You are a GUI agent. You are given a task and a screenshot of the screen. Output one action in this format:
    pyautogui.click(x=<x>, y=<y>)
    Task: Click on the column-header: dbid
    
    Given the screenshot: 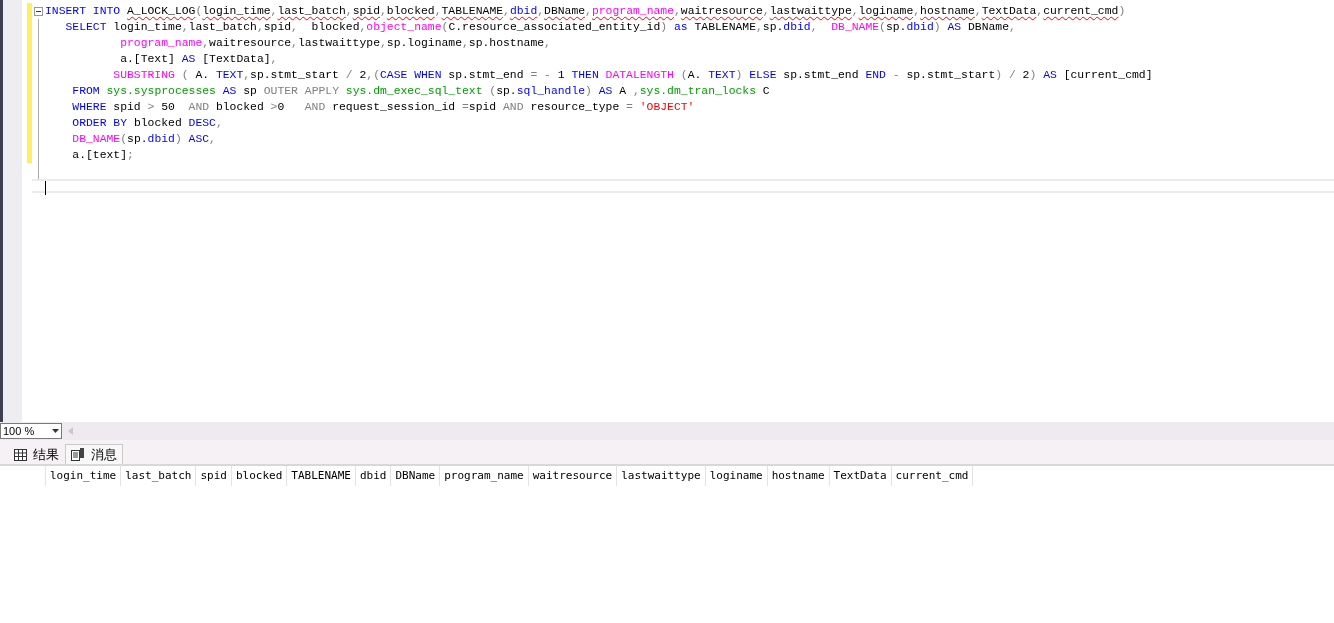 What is the action you would take?
    pyautogui.click(x=373, y=476)
    